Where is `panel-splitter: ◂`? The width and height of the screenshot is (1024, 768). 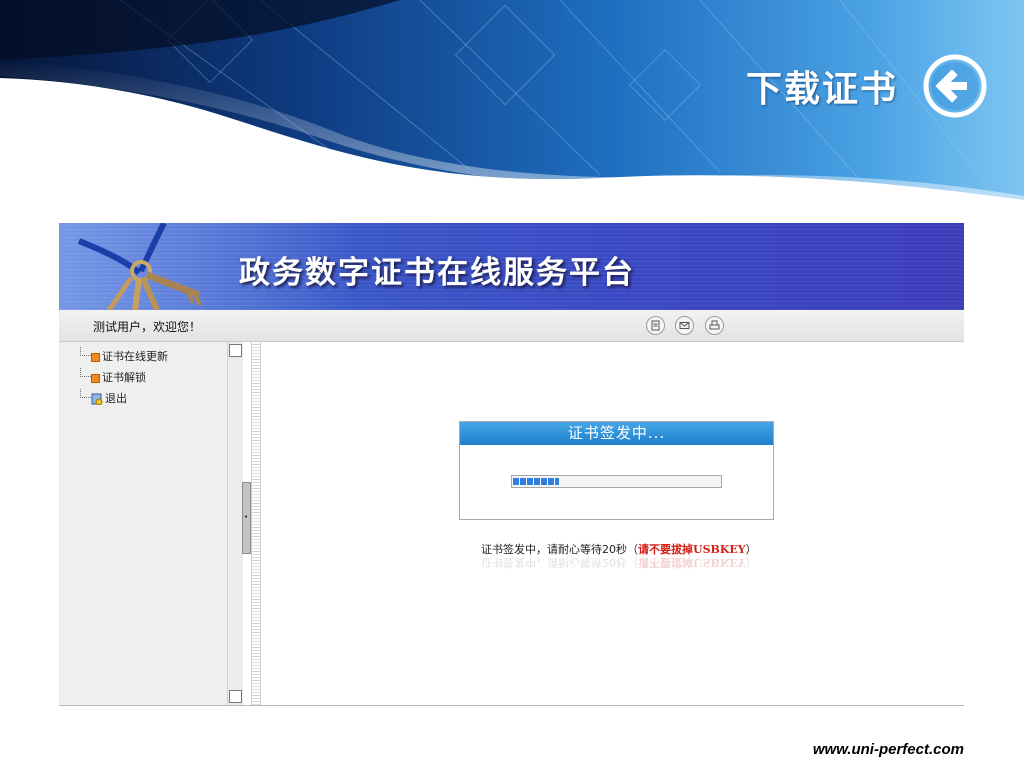 panel-splitter: ◂ is located at coordinates (251, 523).